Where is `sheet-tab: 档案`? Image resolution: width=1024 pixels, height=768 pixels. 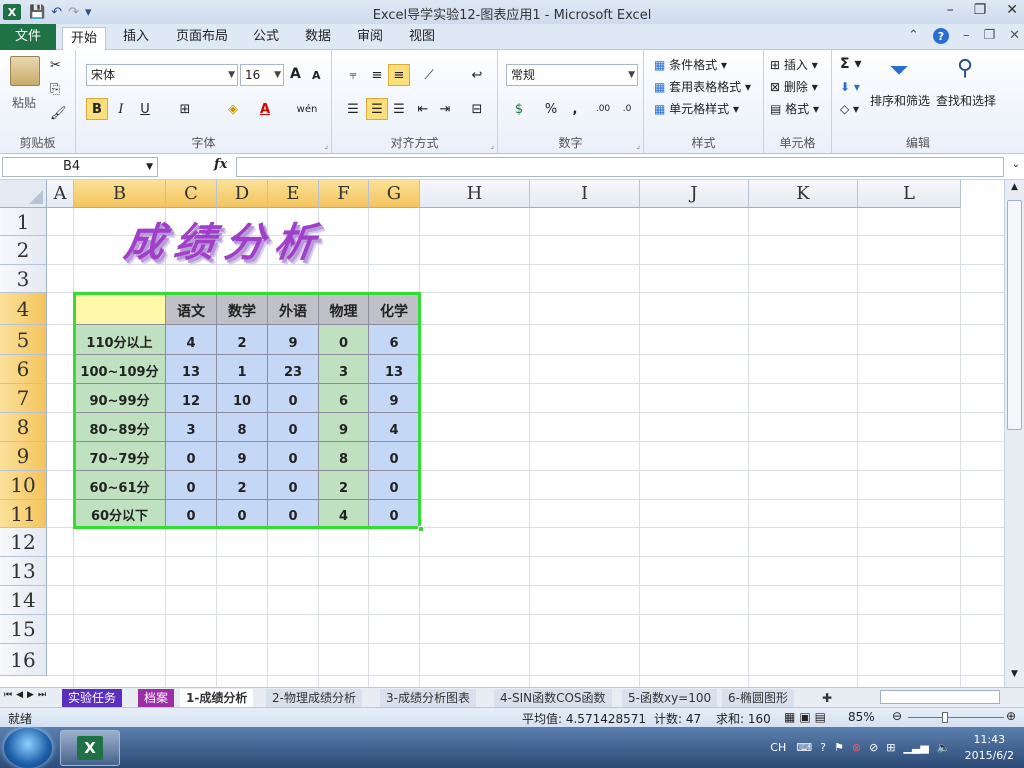
sheet-tab: 档案 is located at coordinates (156, 698).